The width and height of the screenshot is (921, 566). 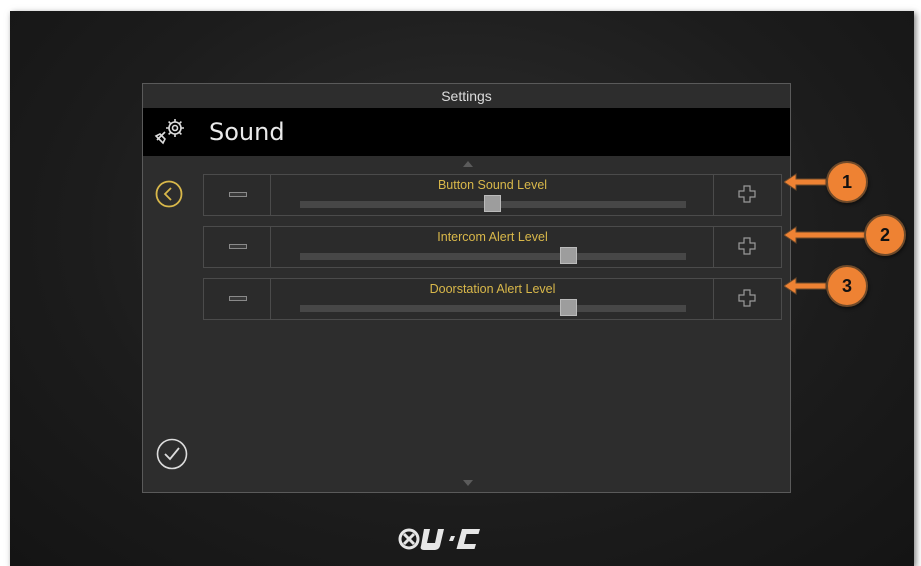 I want to click on slider-row-doorstation-alert: Doorstation Alert Level, so click(x=492, y=299).